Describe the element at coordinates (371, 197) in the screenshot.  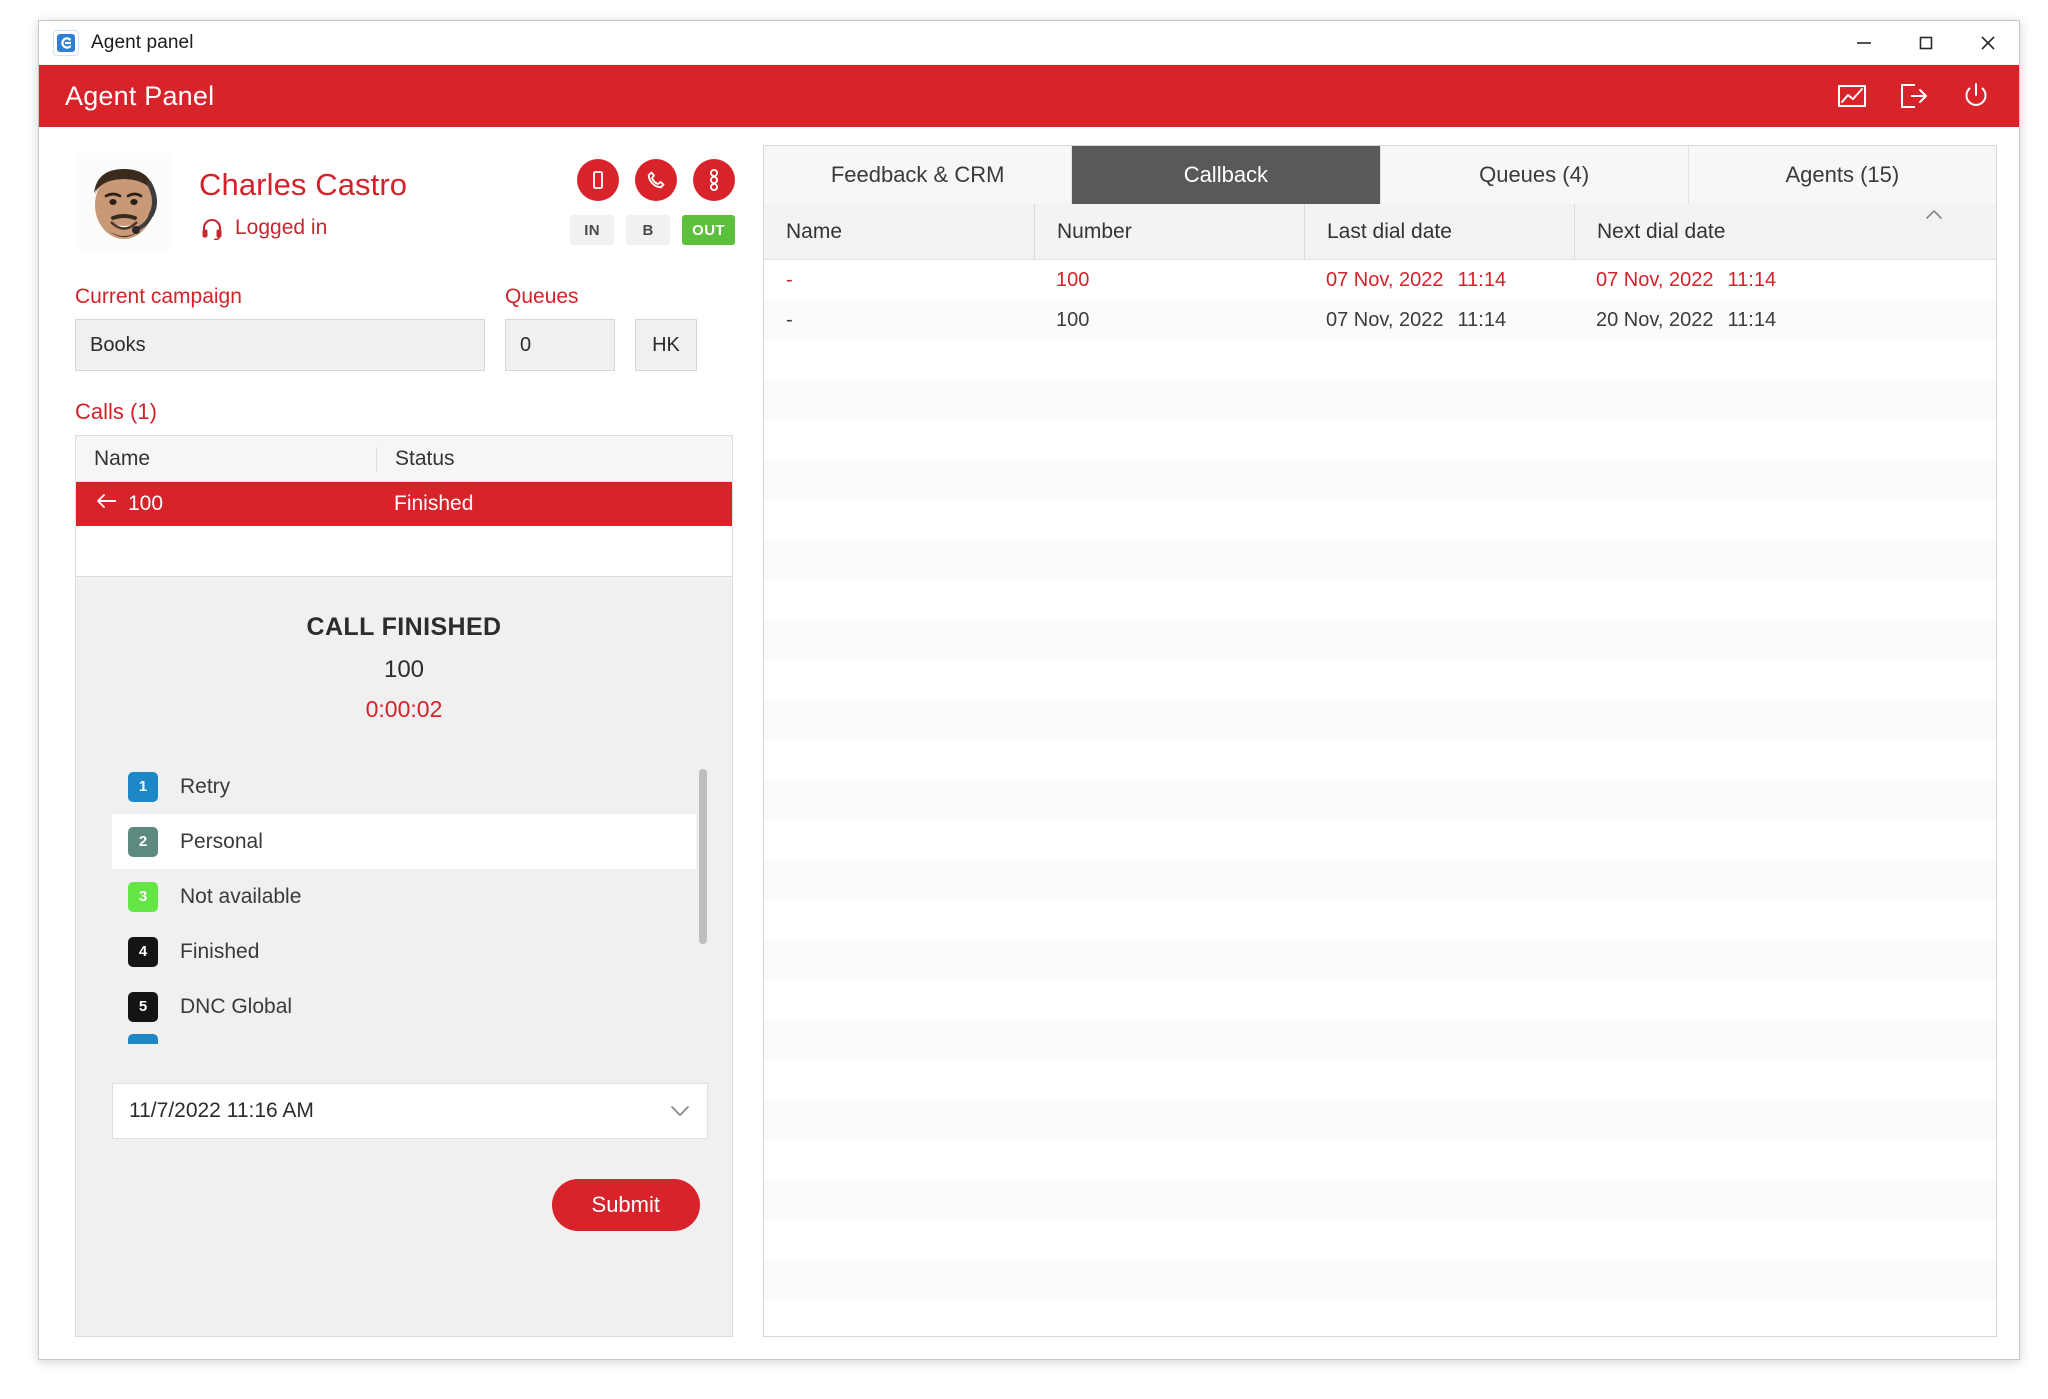
I see `agent-meta: Charles Castro Logged in` at that location.